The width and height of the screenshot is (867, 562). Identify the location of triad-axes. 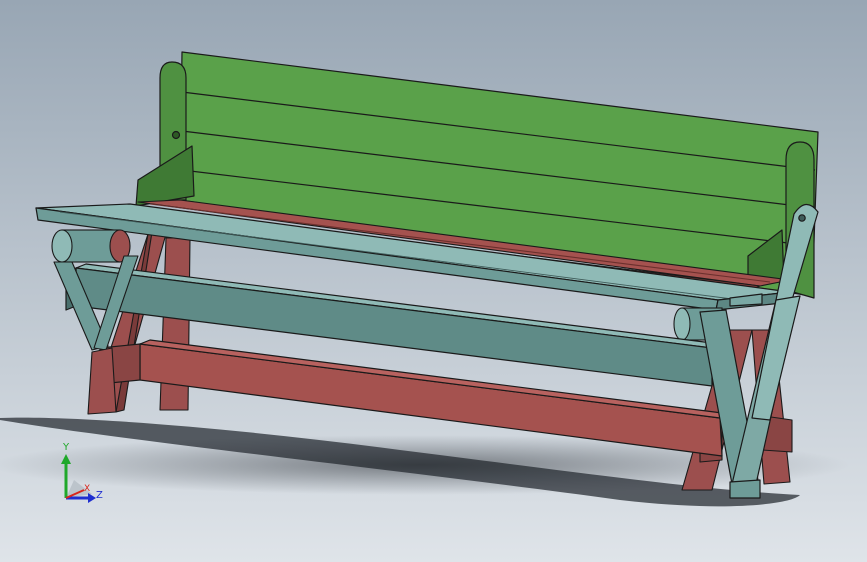
(78, 478).